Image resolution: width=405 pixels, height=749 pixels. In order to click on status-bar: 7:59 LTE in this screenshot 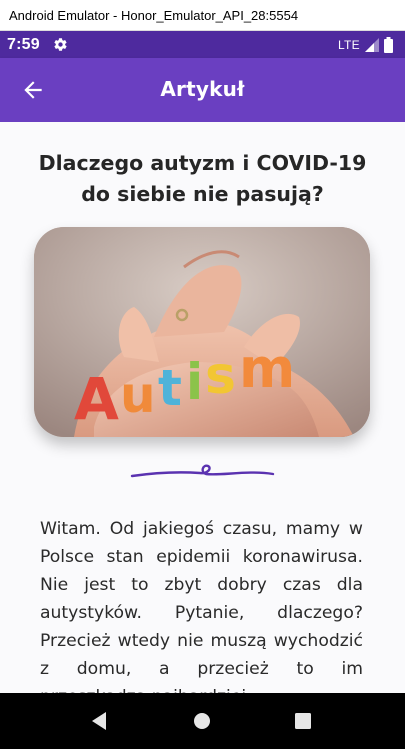, I will do `click(202, 44)`.